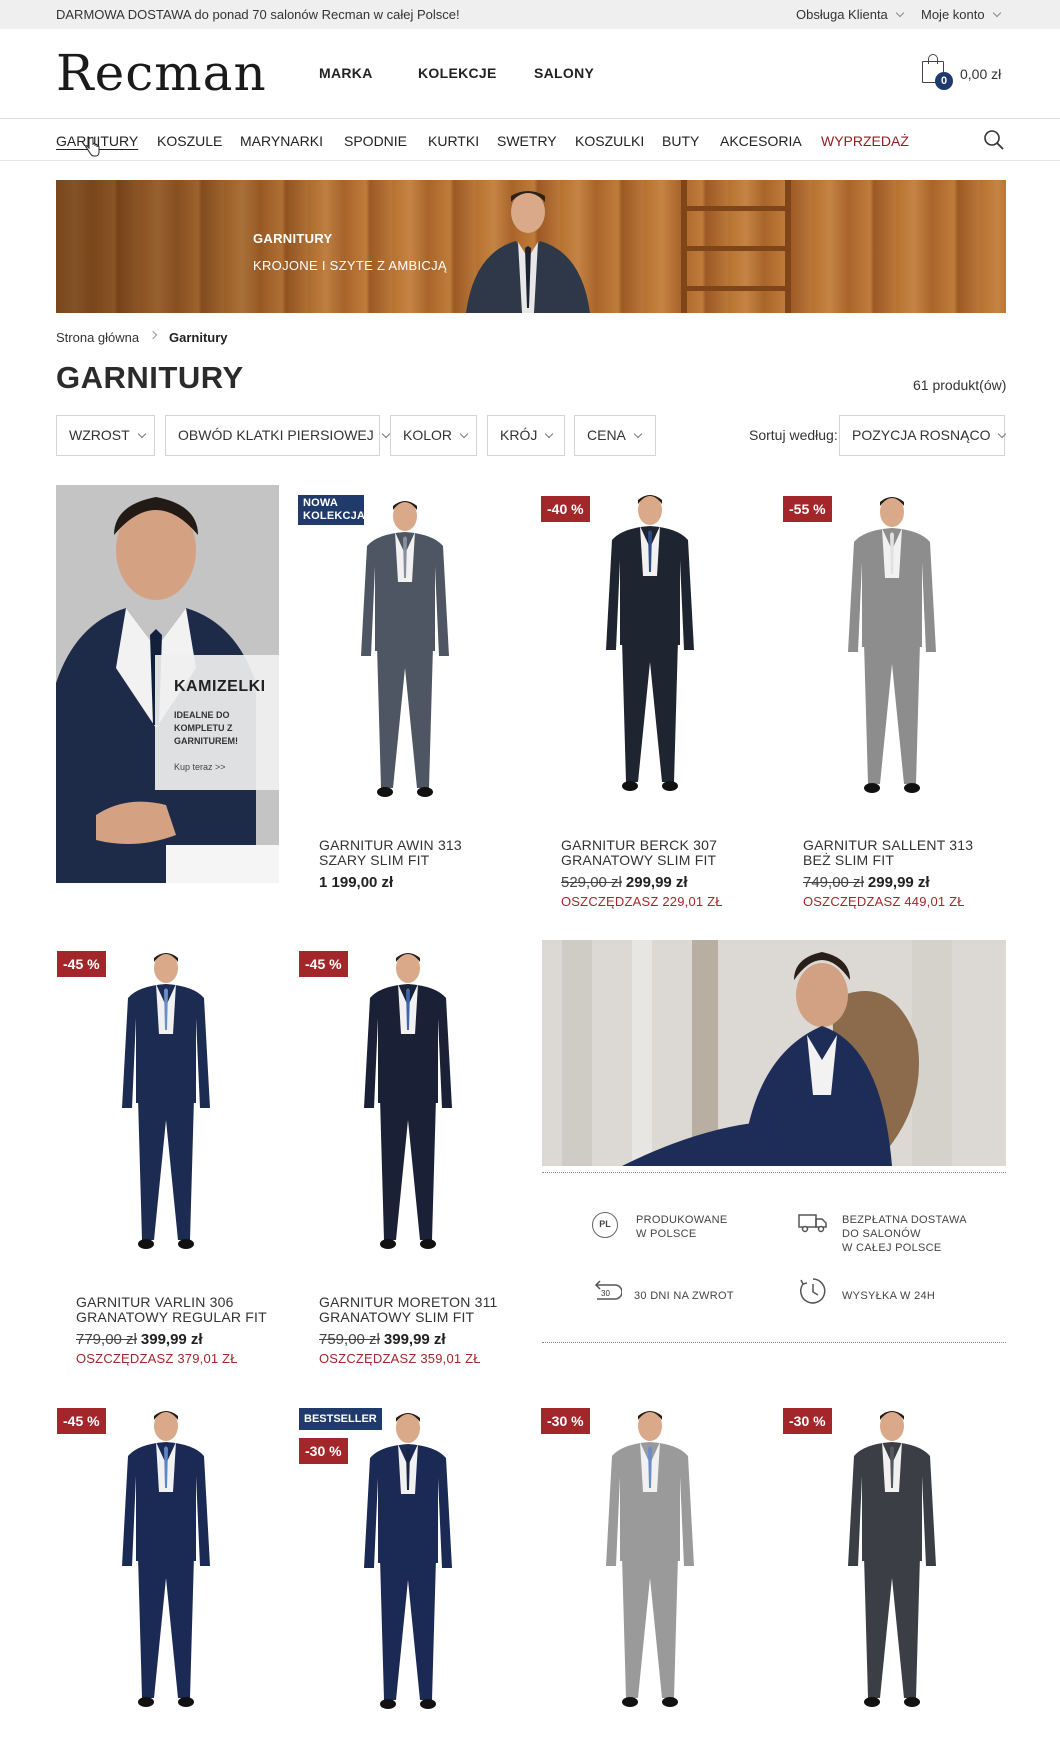 The height and width of the screenshot is (1737, 1060). What do you see at coordinates (994, 140) in the screenshot?
I see `search-icon` at bounding box center [994, 140].